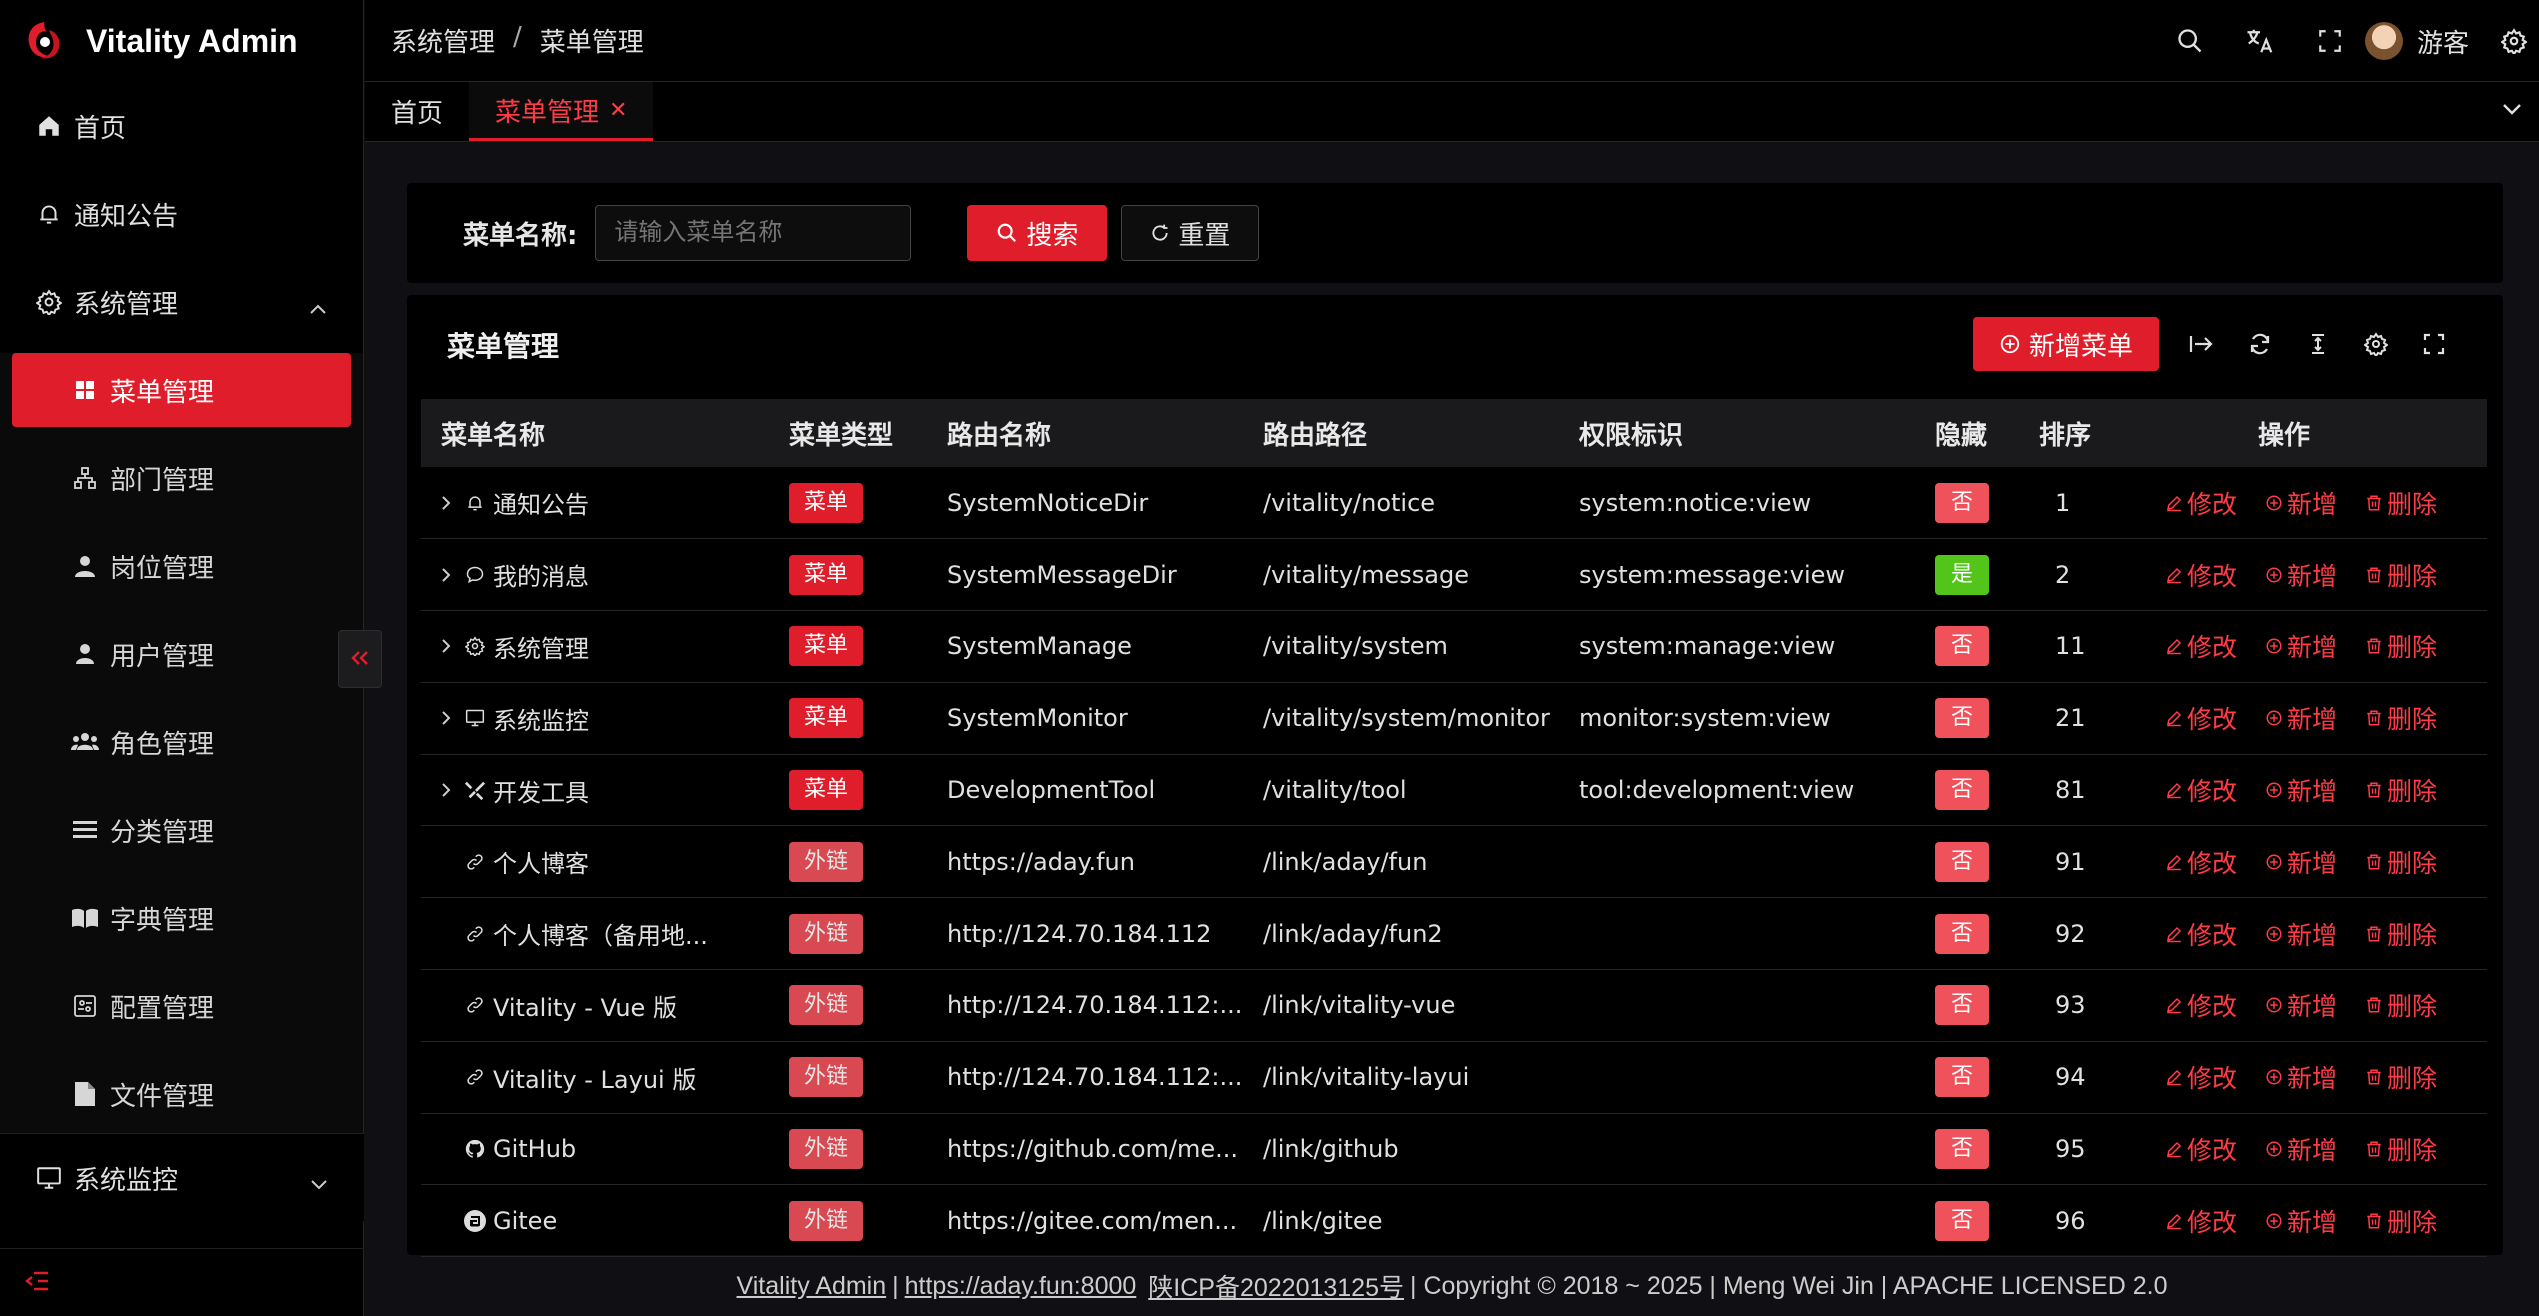  What do you see at coordinates (181, 390) in the screenshot?
I see `sidebar-item-menu-manage: 菜单管理` at bounding box center [181, 390].